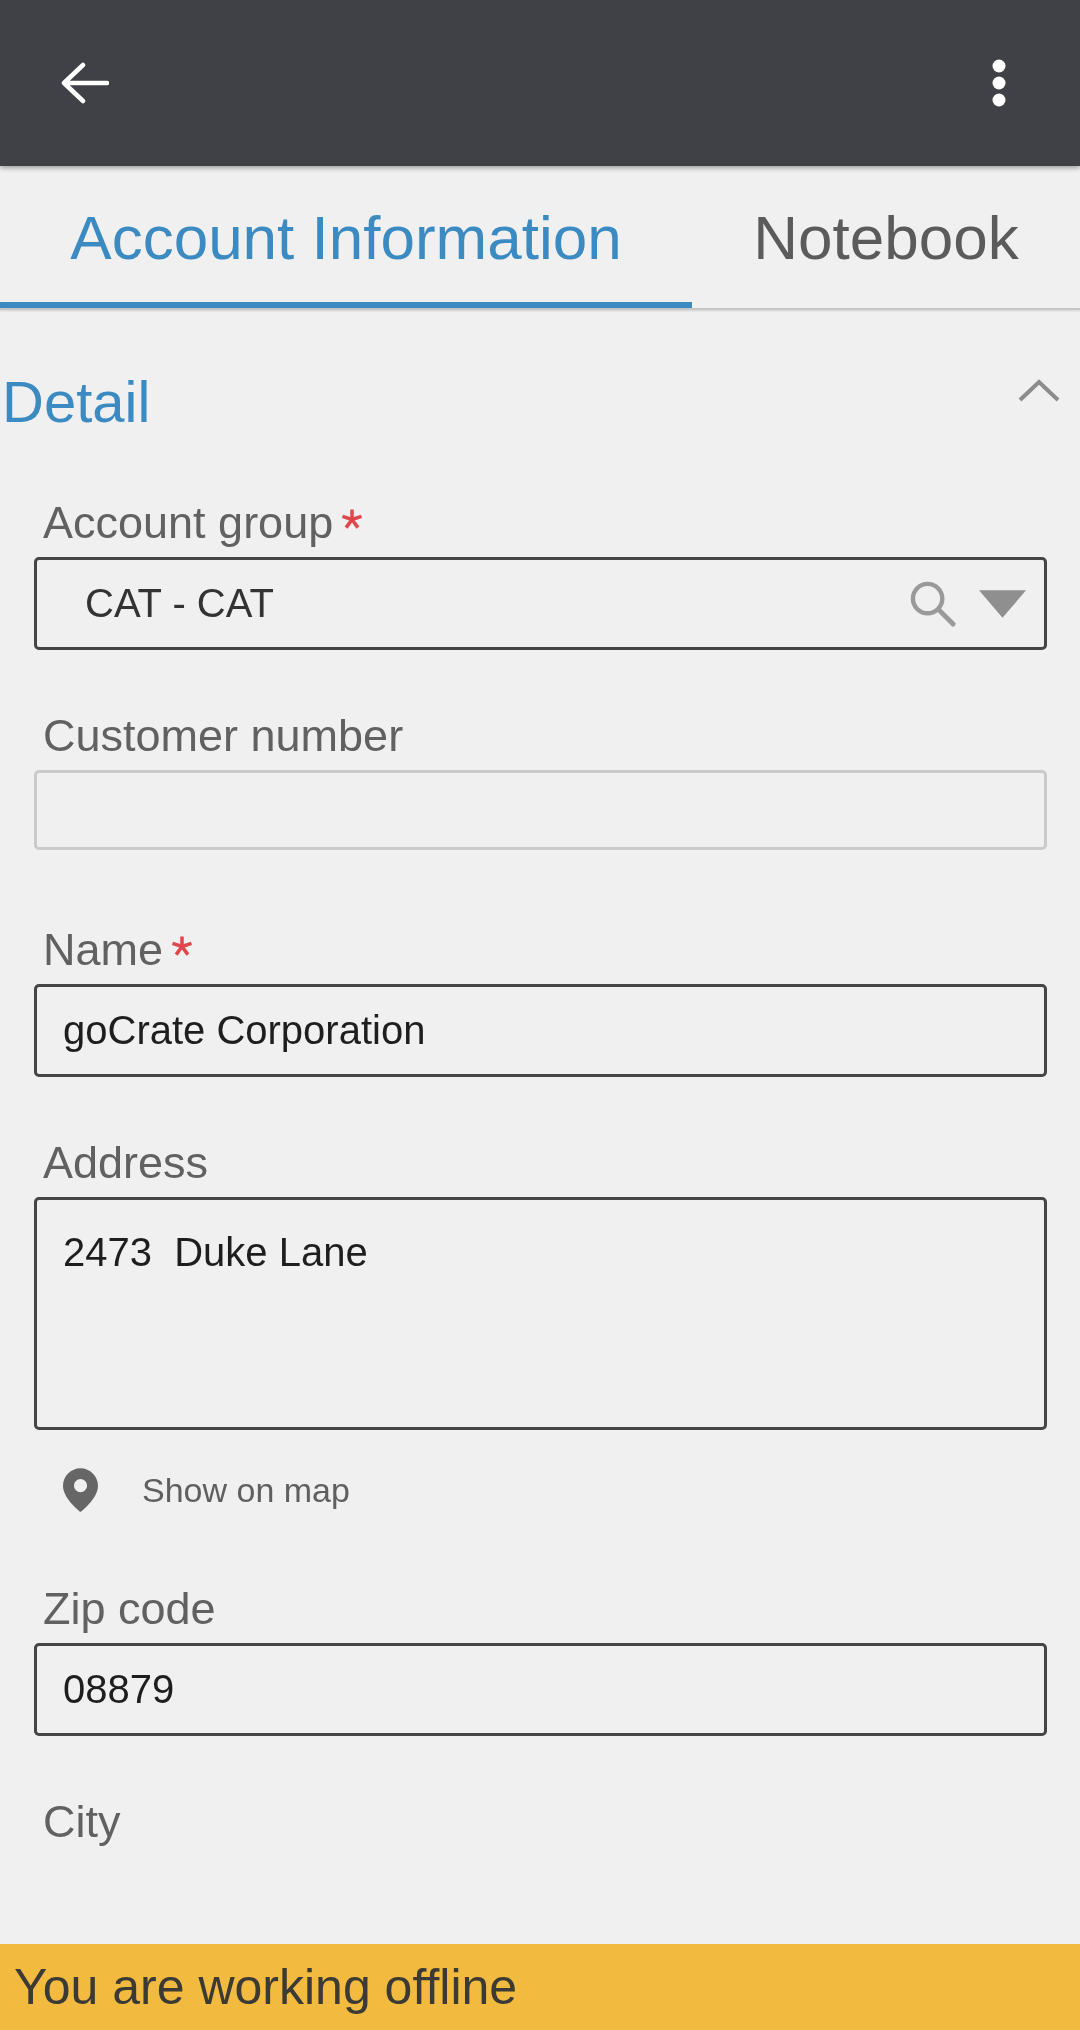 The height and width of the screenshot is (2030, 1080). What do you see at coordinates (1002, 603) in the screenshot?
I see `dropdown-triangle-icon` at bounding box center [1002, 603].